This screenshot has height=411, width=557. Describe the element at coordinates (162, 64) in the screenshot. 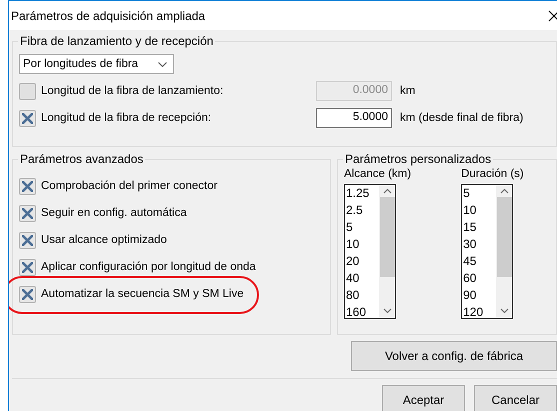

I see `chevron-icon` at that location.